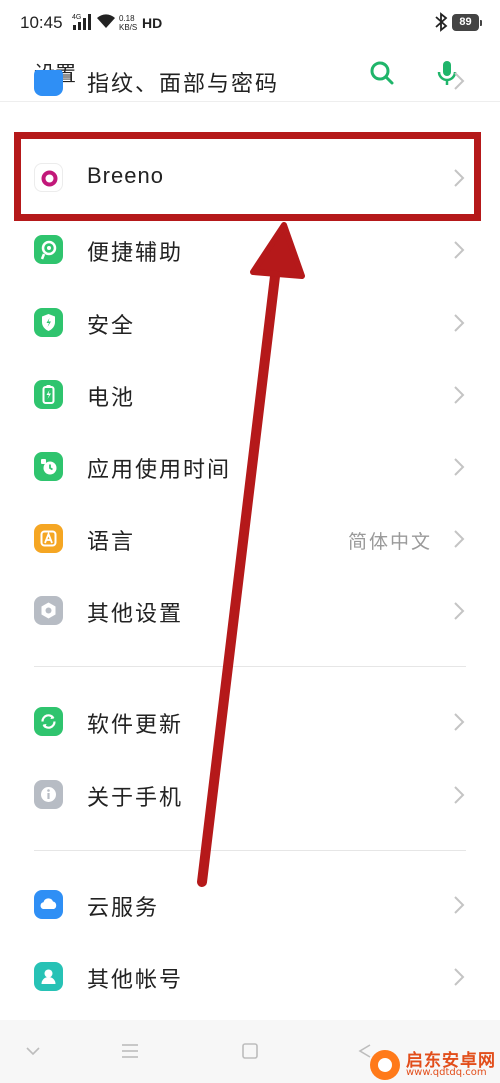 The width and height of the screenshot is (500, 1083). I want to click on settings-item-label: 电池, so click(111, 398).